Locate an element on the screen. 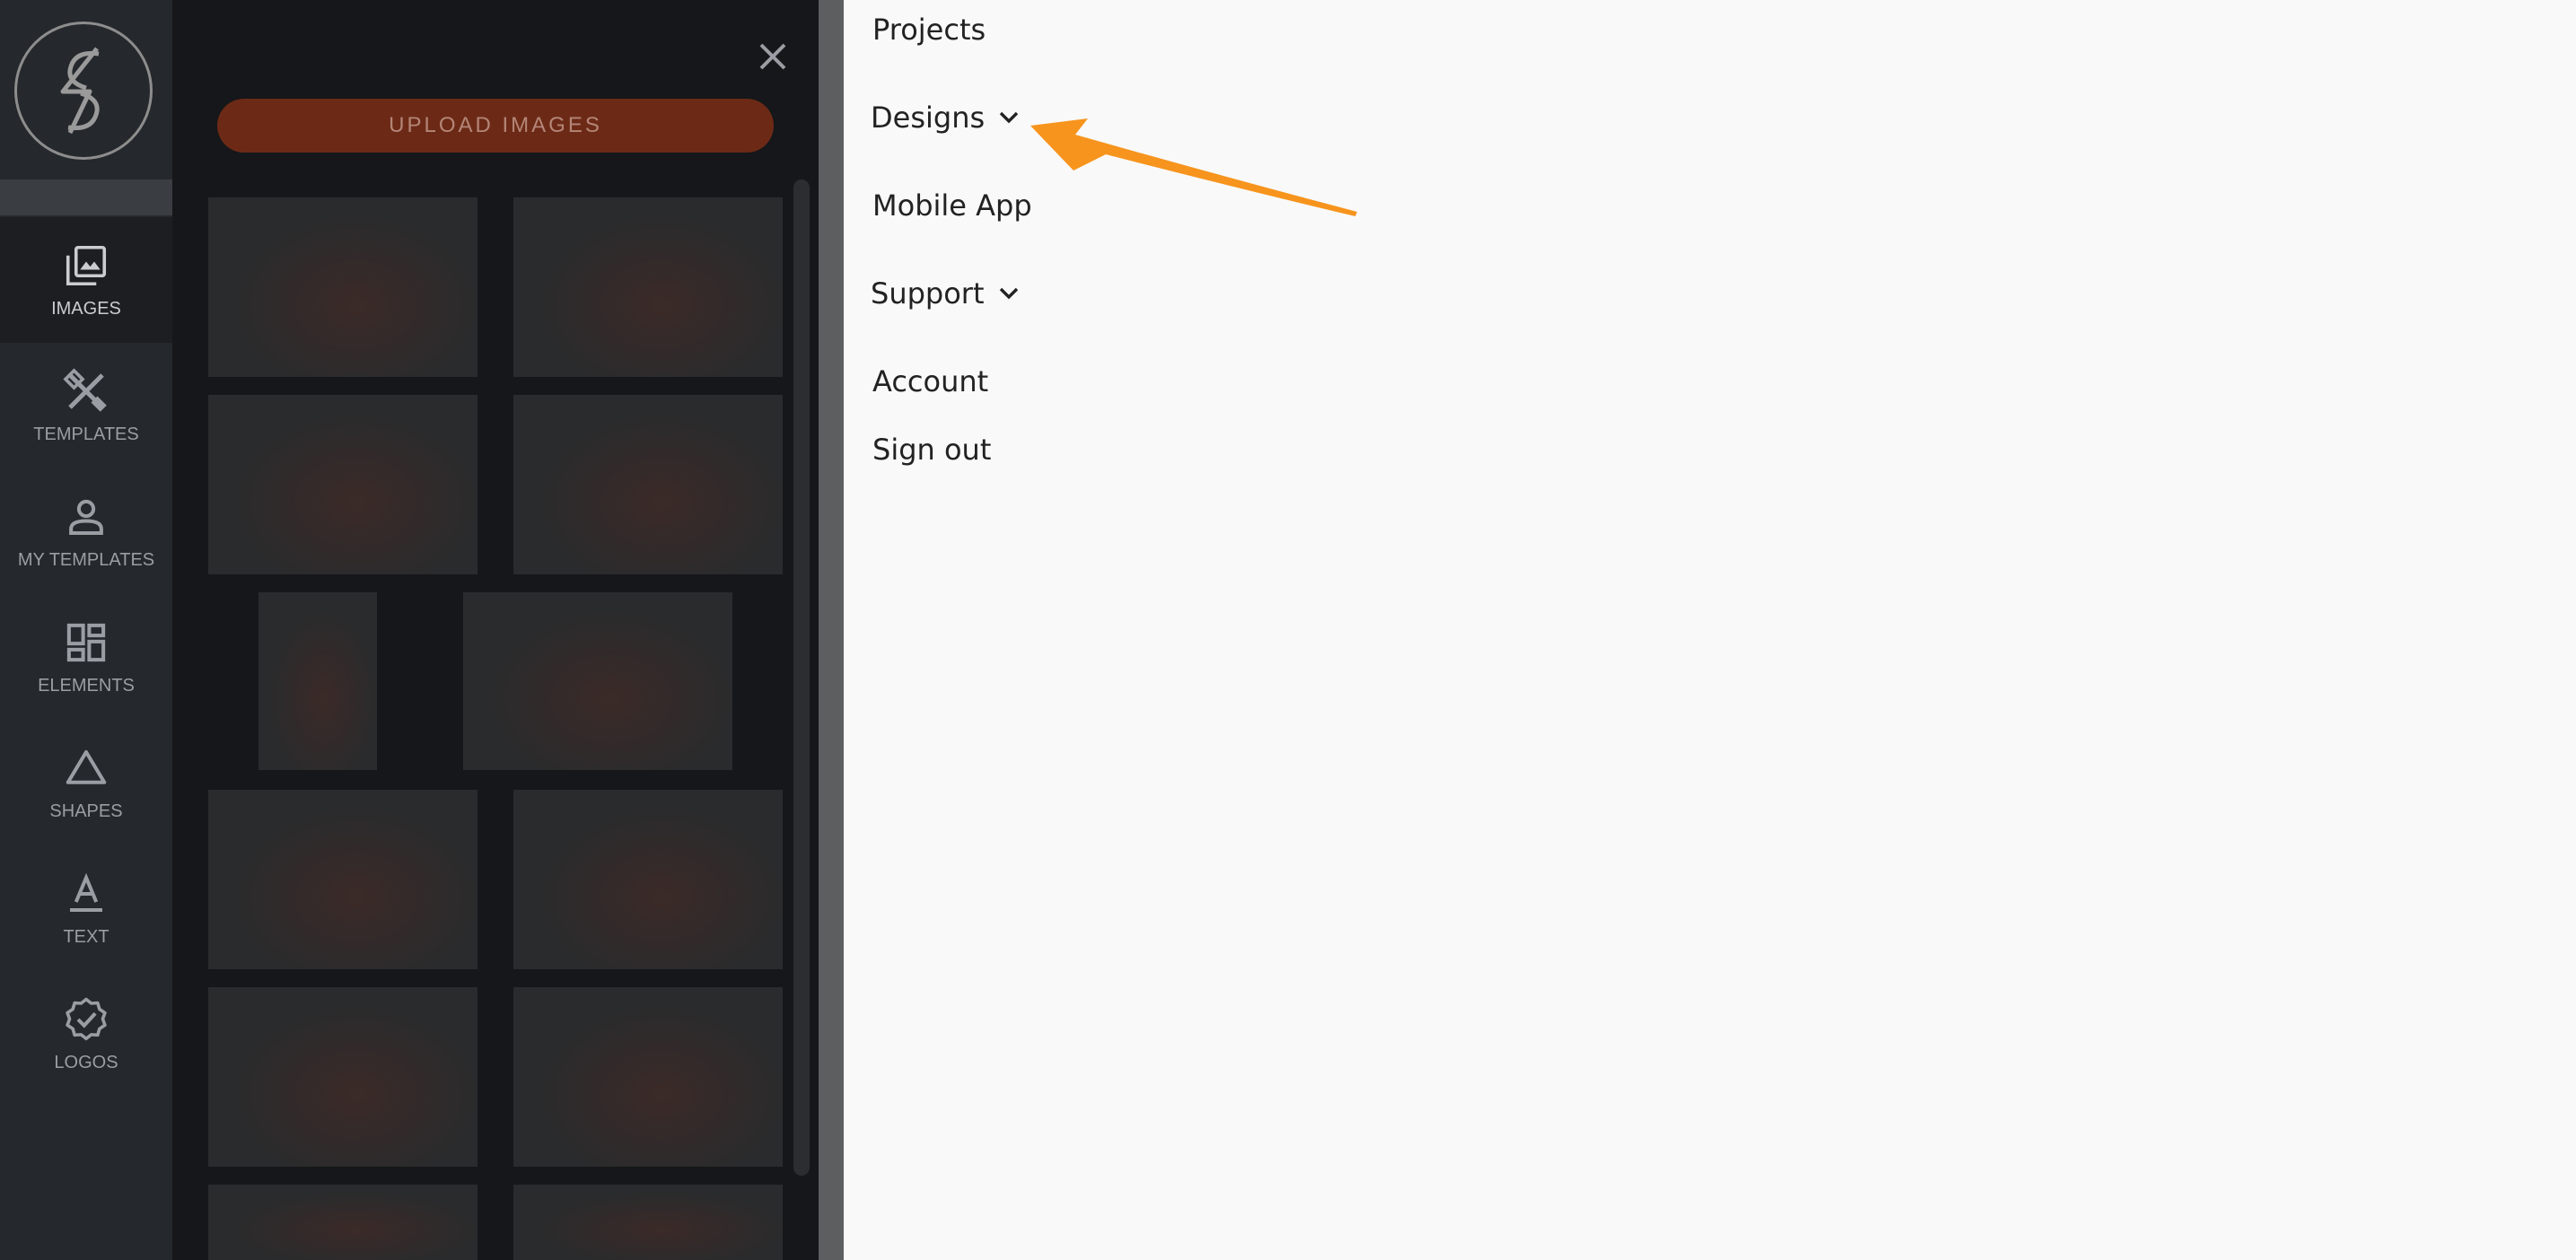  dashboard-icon is located at coordinates (86, 642).